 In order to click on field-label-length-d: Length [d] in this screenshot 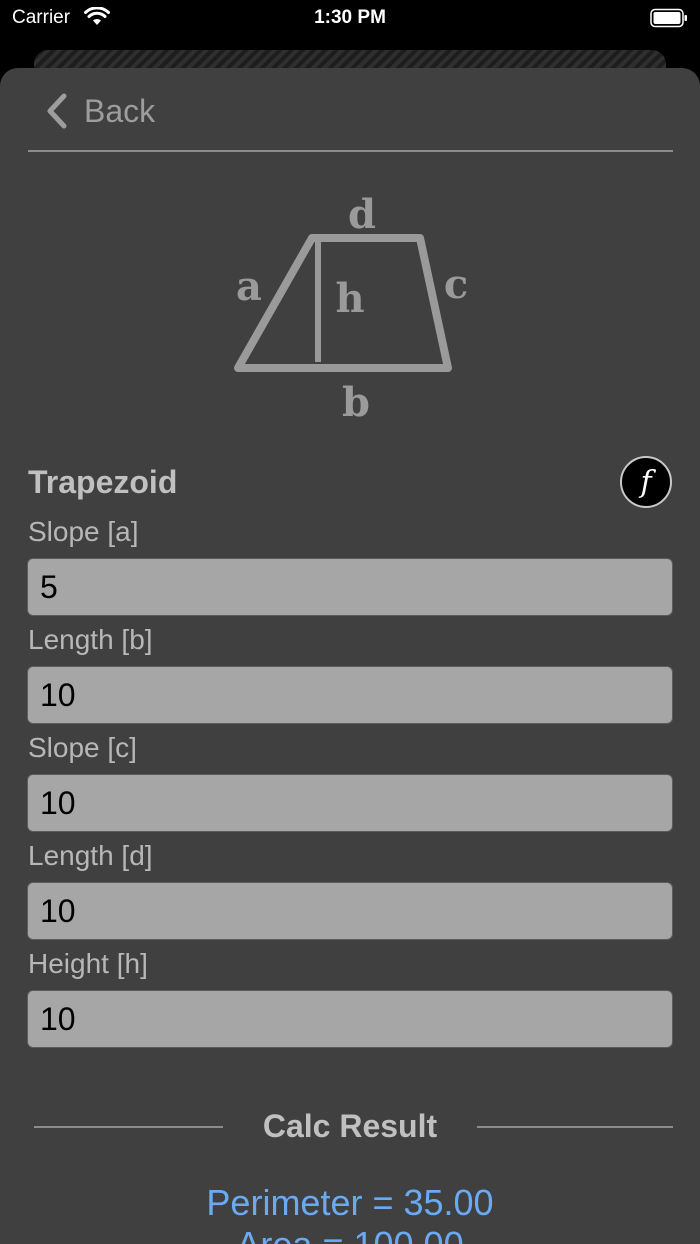, I will do `click(90, 855)`.